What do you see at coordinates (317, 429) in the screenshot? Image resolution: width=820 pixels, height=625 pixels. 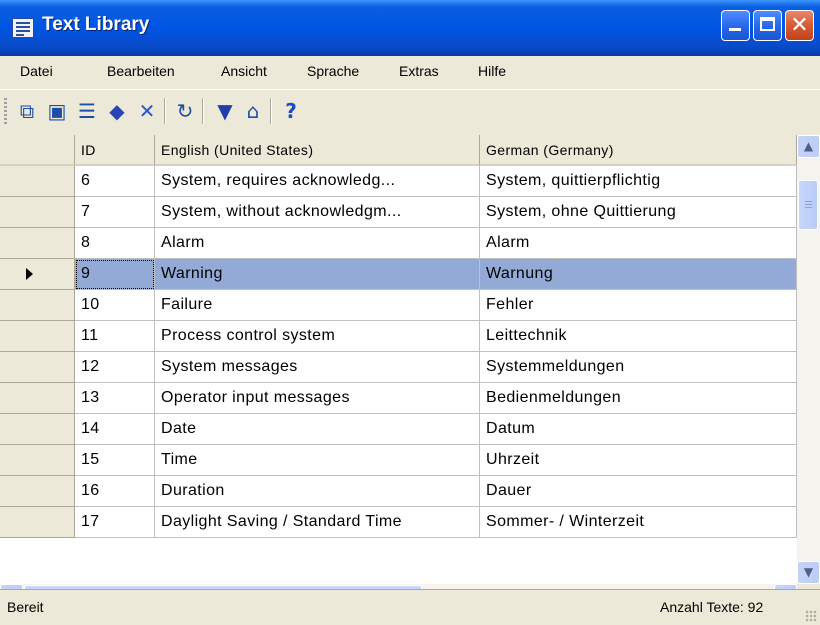 I see `cell-english: Date` at bounding box center [317, 429].